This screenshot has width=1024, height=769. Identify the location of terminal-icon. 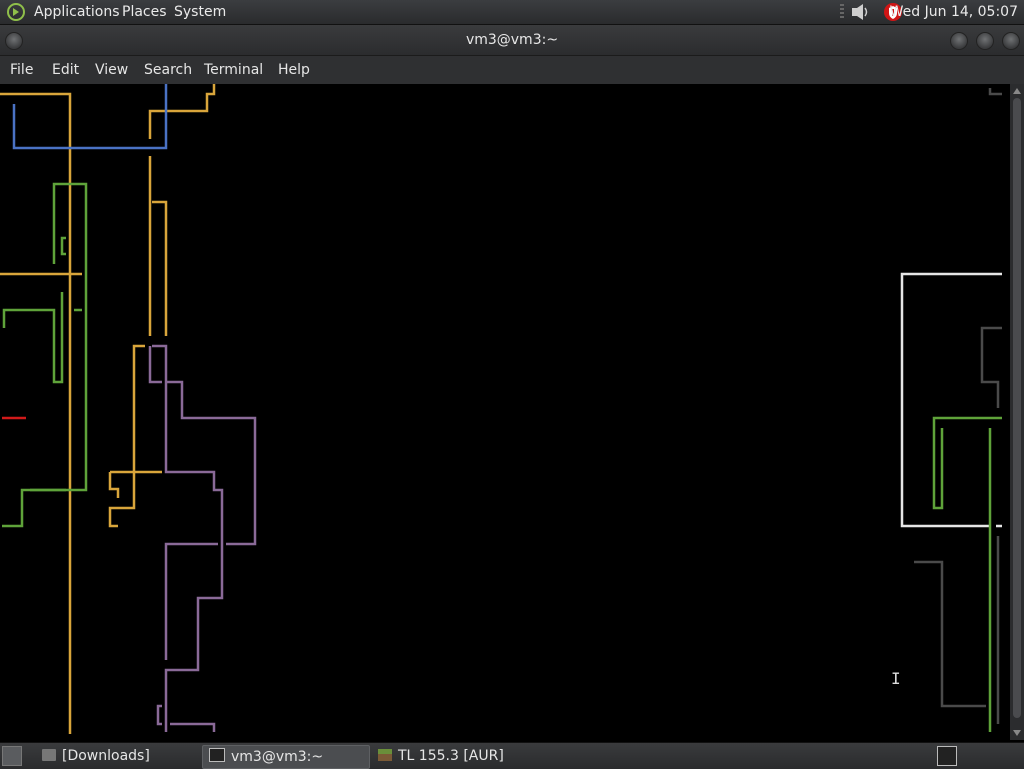
(217, 755).